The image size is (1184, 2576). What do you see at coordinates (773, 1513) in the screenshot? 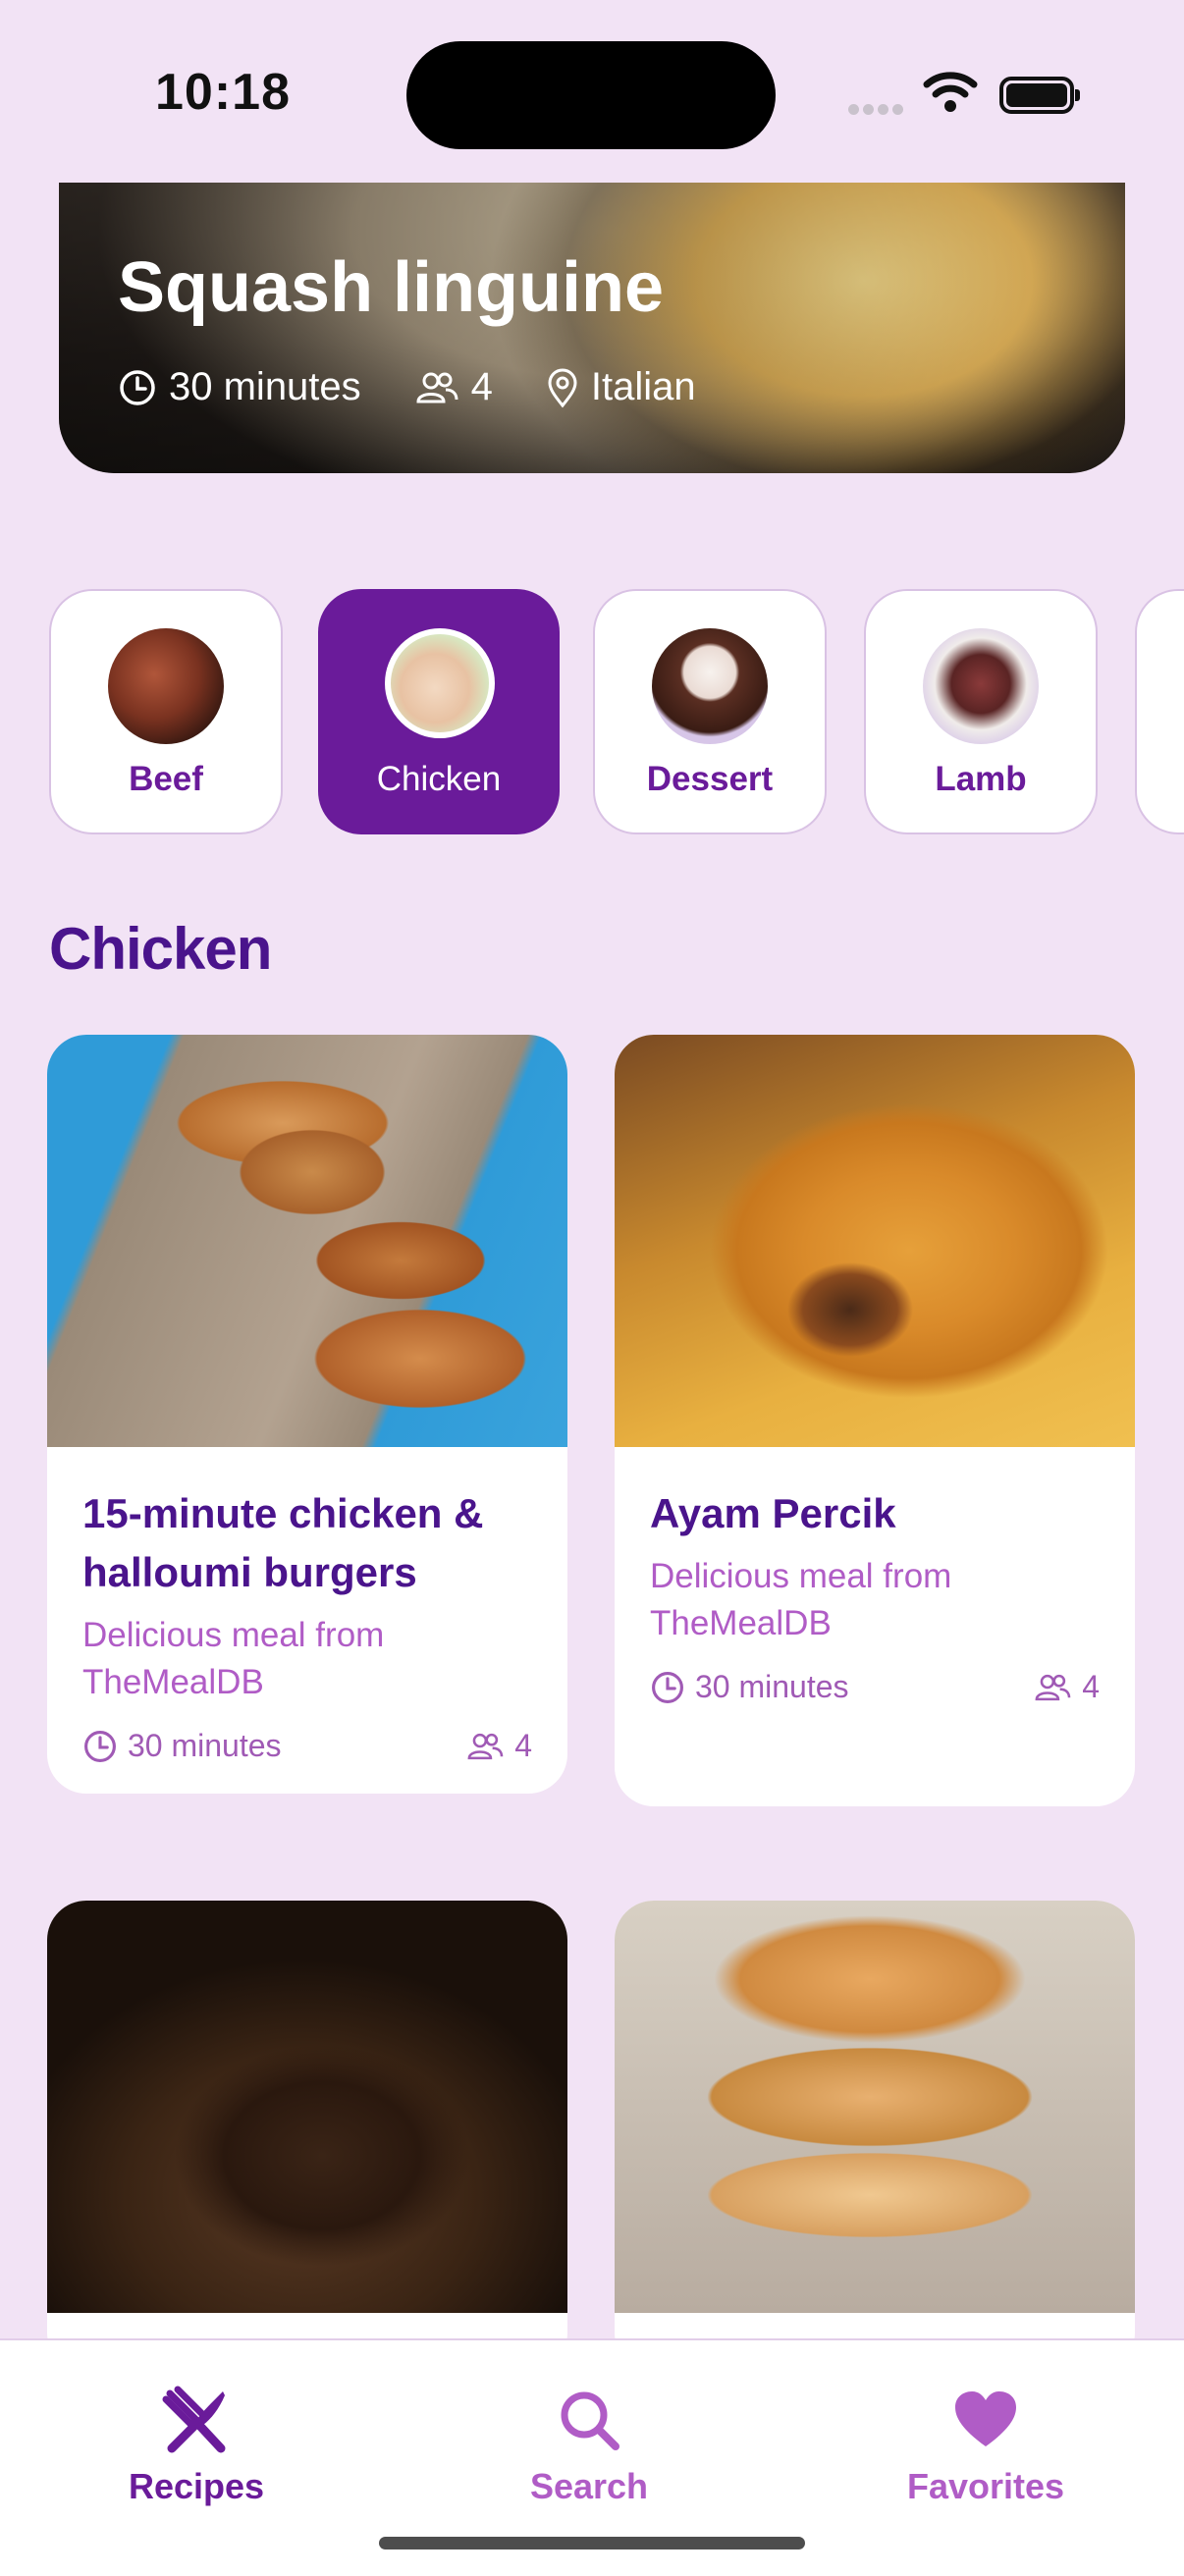
I see `recipe-title: Ayam Percik` at bounding box center [773, 1513].